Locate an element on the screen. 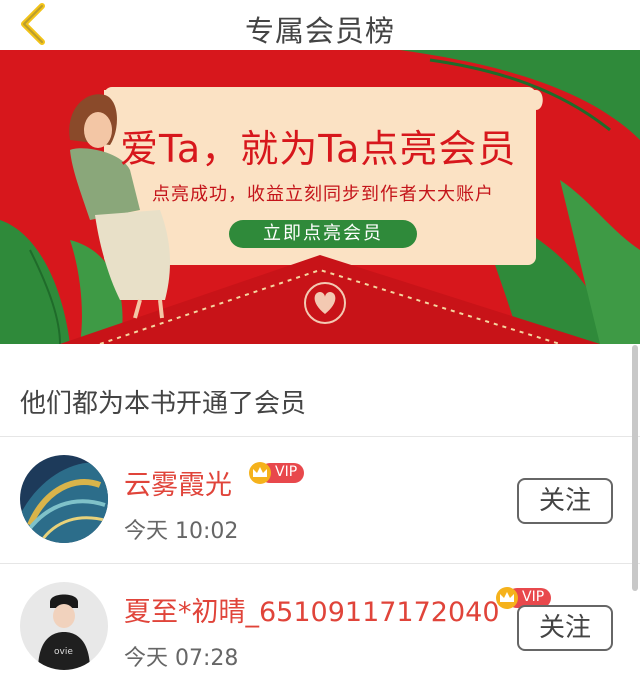  banner-title: 爱Ta，就为Ta点亮会员 is located at coordinates (318, 149).